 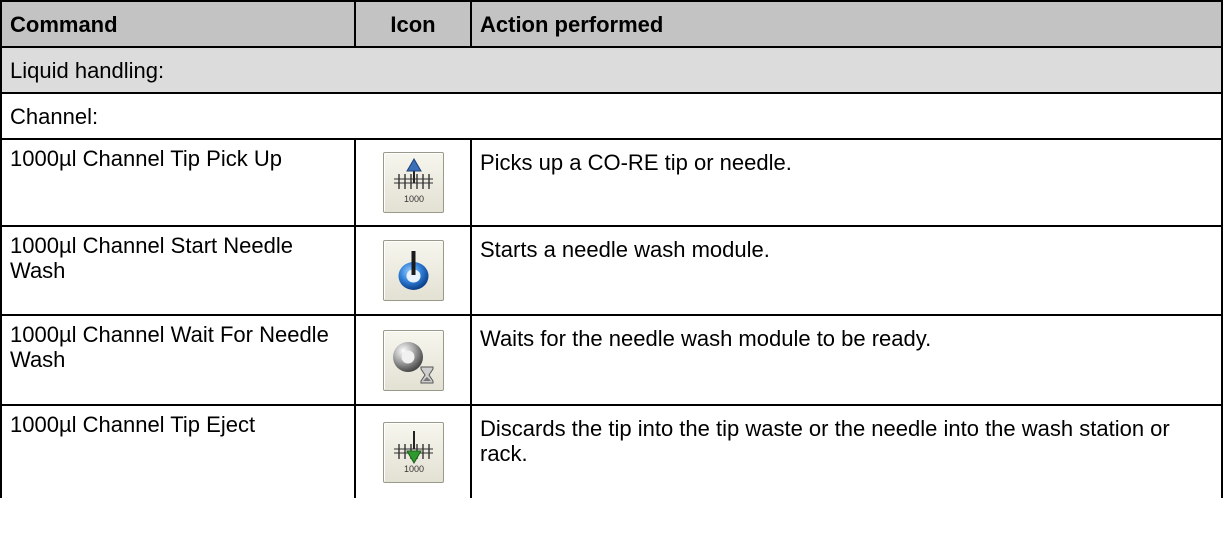 I want to click on header-row: Command Icon Action performed, so click(x=611, y=24).